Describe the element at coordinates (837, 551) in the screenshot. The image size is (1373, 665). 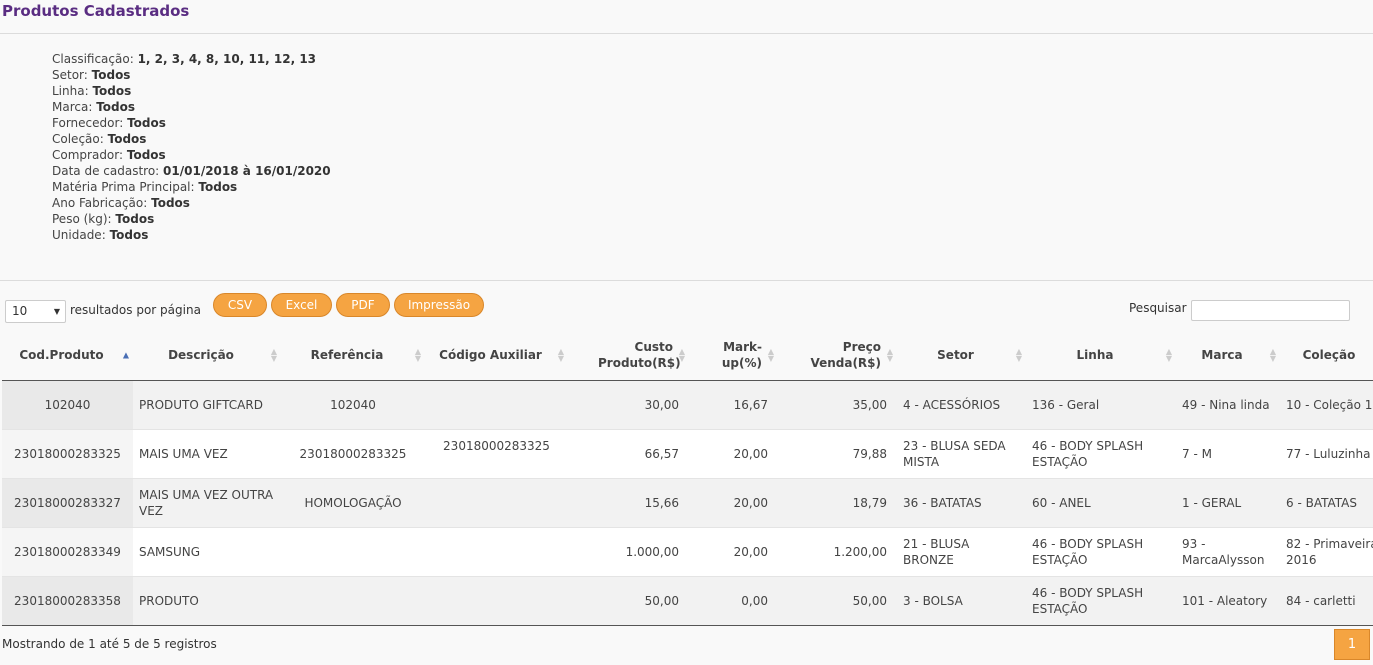
I see `table-cell: 1.200,00` at that location.